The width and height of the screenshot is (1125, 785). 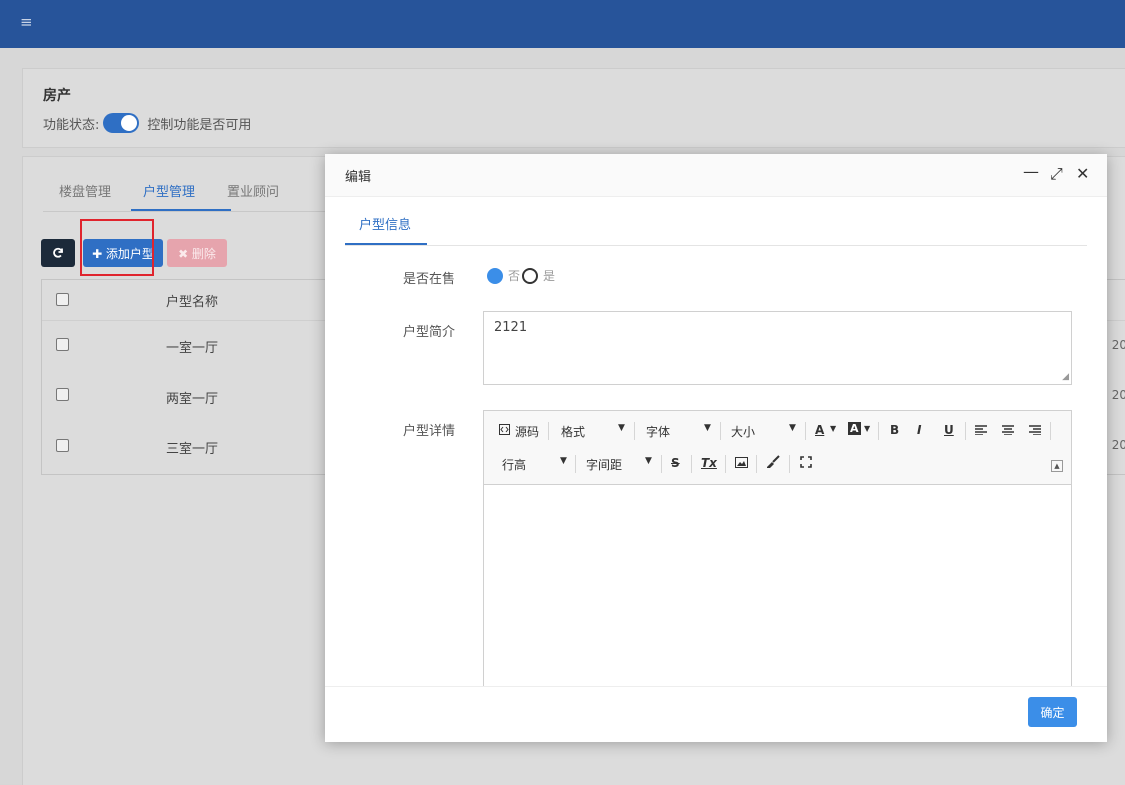 I want to click on status-row: 功能状态: 控制功能是否可用, so click(x=147, y=123).